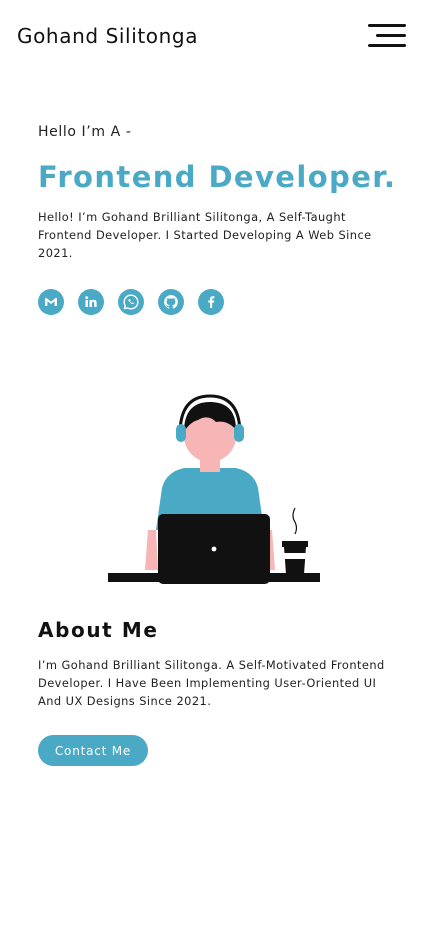 This screenshot has width=428, height=926. Describe the element at coordinates (107, 36) in the screenshot. I see `brand-name: Gohand Silitonga` at that location.